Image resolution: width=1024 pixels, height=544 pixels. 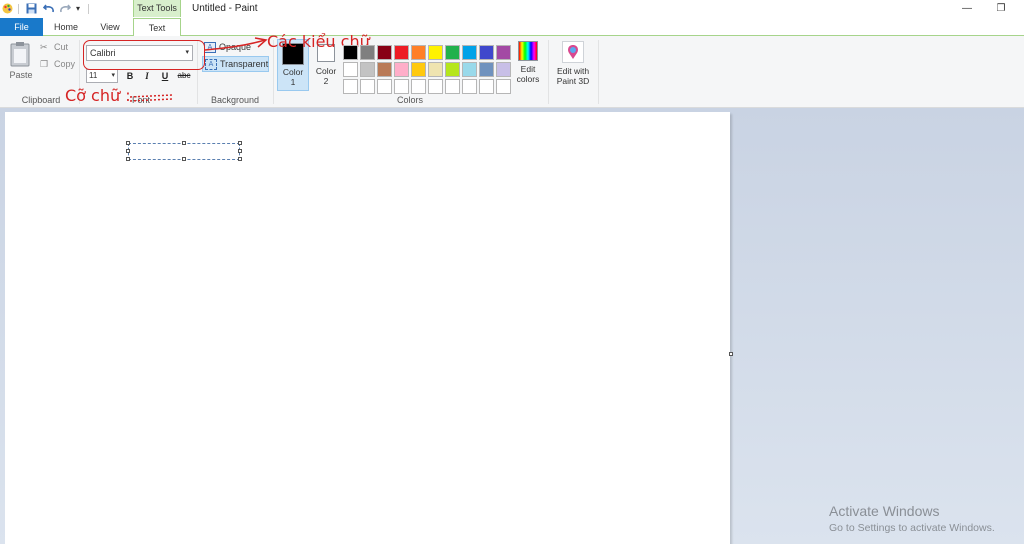 I want to click on annotation-arrow-icon, so click(x=236, y=44).